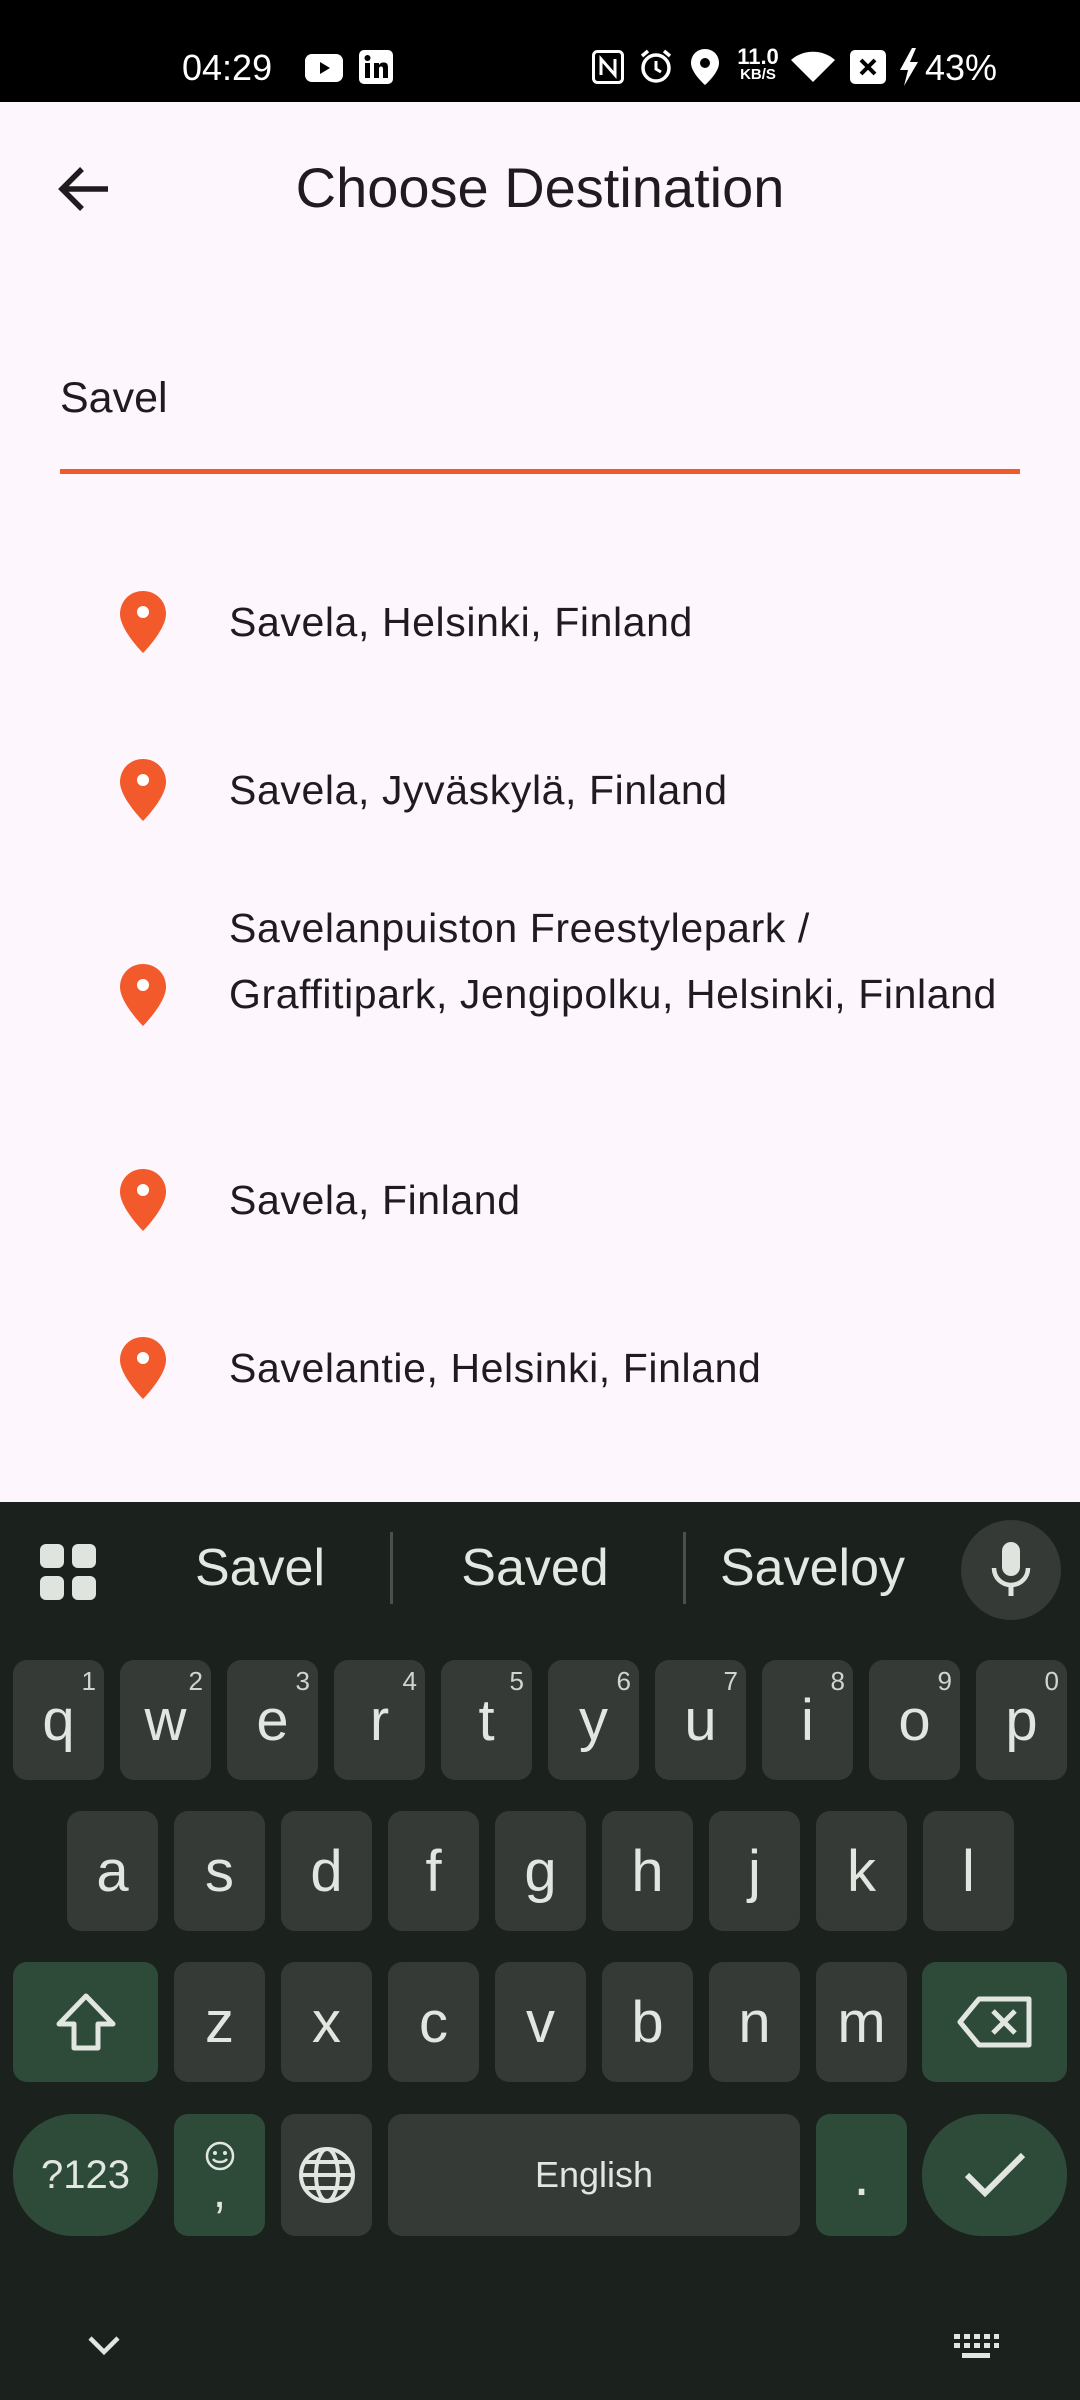 The height and width of the screenshot is (2400, 1080). What do you see at coordinates (540, 51) in the screenshot?
I see `status-bar: 04:29 11.0 KB/S 43%` at bounding box center [540, 51].